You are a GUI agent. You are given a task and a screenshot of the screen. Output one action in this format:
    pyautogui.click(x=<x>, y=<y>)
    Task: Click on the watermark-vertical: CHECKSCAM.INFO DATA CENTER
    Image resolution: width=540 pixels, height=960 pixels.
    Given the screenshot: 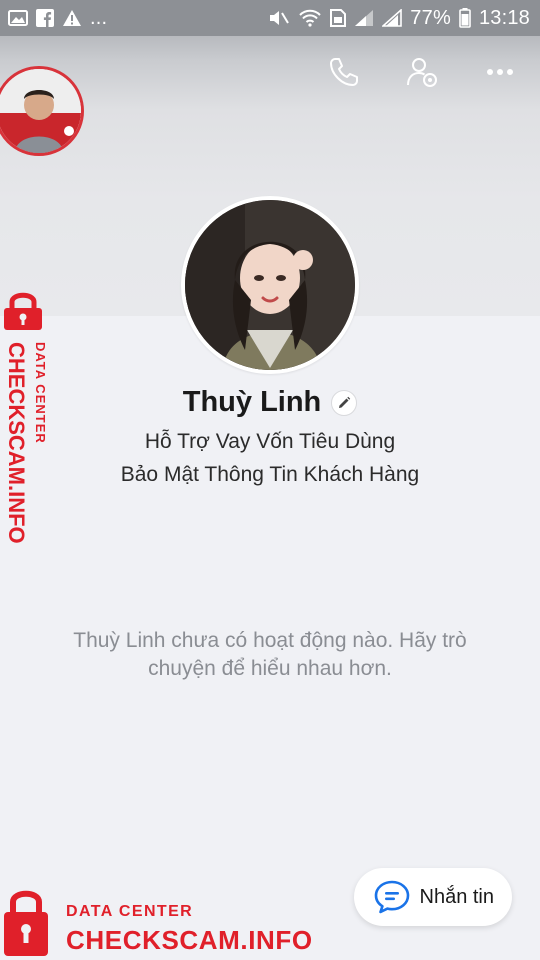 What is the action you would take?
    pyautogui.click(x=26, y=418)
    